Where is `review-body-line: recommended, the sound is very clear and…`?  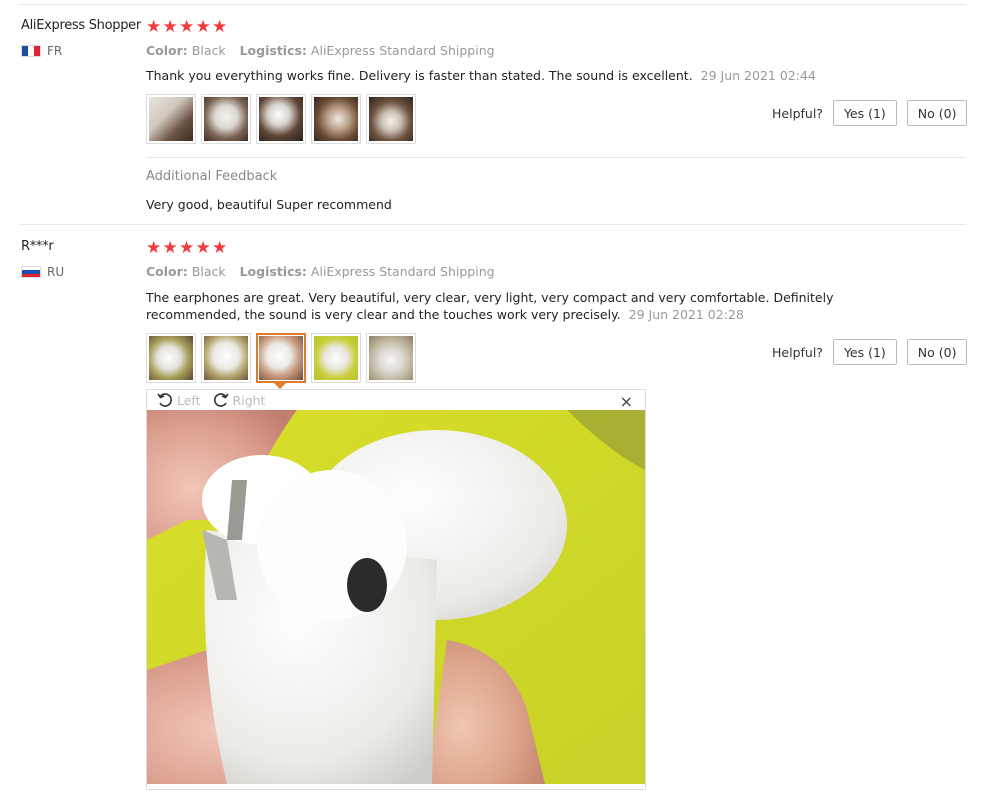 review-body-line: recommended, the sound is very clear and… is located at coordinates (383, 314).